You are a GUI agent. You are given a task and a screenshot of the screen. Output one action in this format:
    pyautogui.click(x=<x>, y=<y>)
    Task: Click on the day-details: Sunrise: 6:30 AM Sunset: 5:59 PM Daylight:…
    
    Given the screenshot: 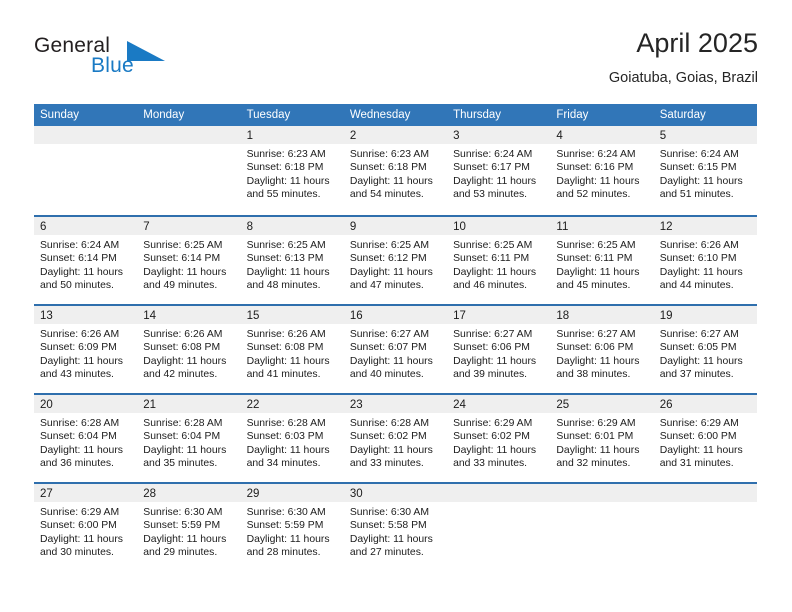 What is the action you would take?
    pyautogui.click(x=292, y=531)
    